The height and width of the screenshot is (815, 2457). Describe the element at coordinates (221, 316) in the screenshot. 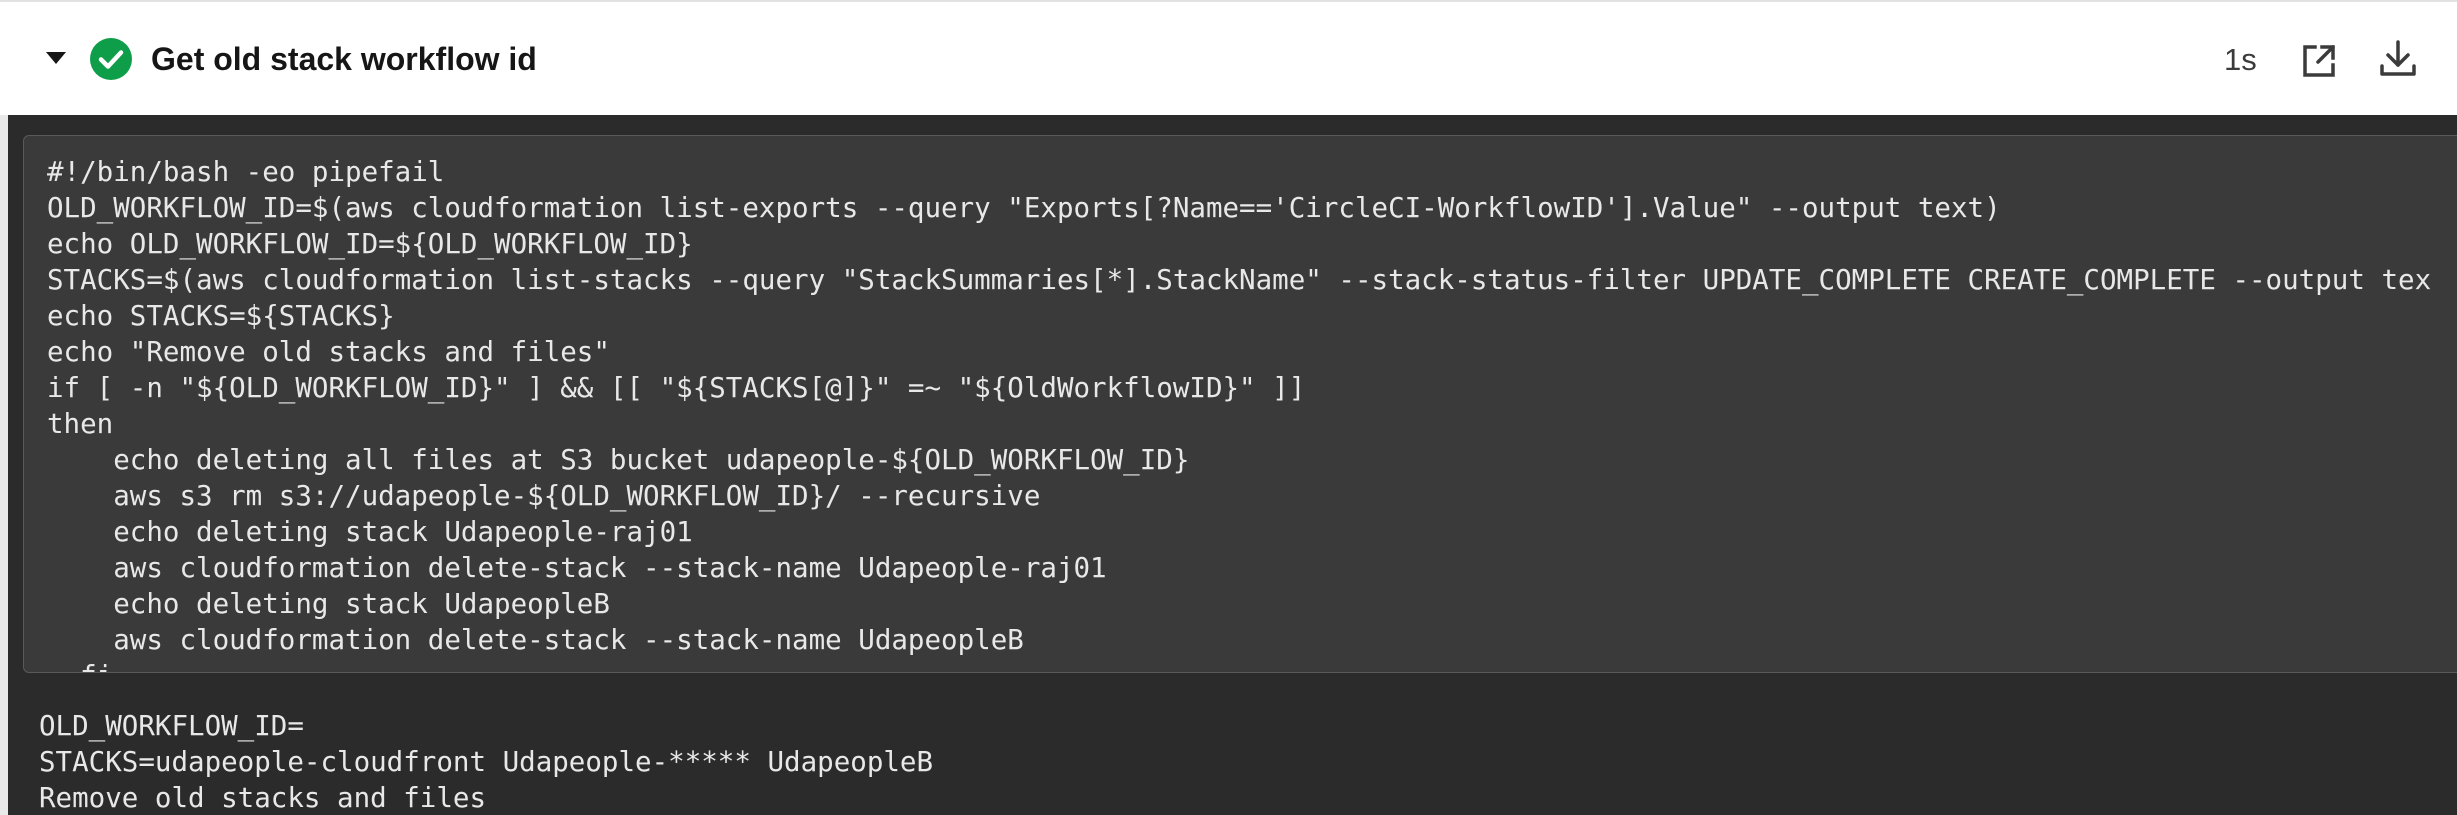

I see `code-line: echo STACKS=${STACKS}` at that location.